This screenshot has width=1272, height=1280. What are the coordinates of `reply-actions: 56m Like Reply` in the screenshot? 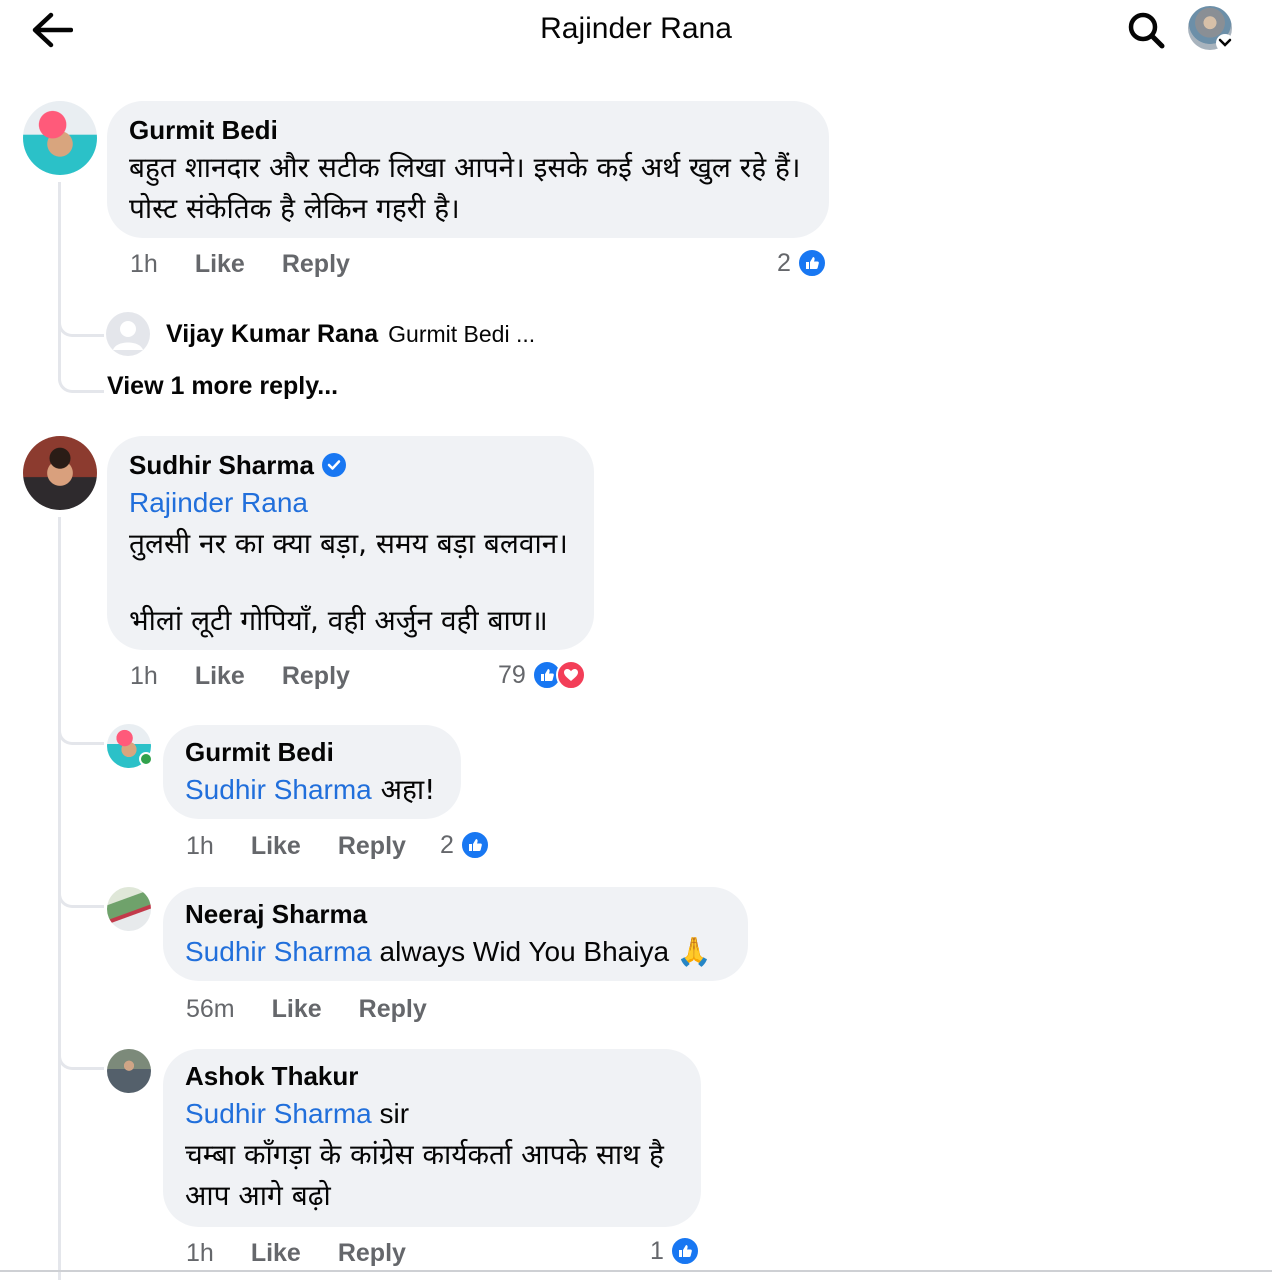 It's located at (325, 1009).